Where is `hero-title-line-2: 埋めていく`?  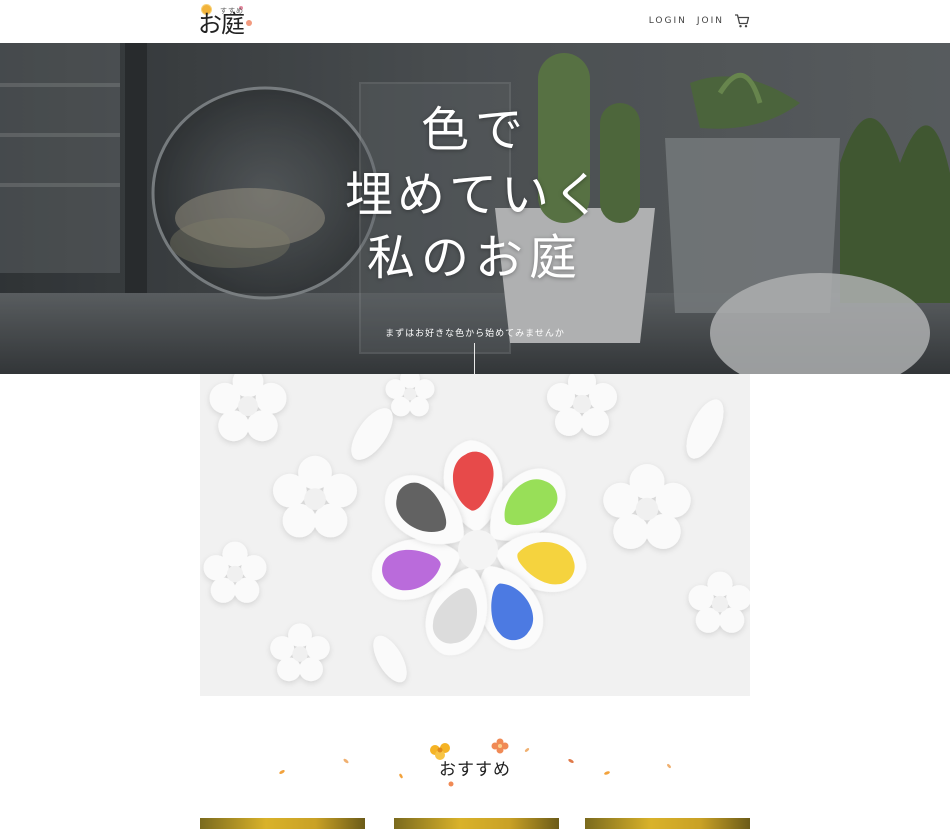 hero-title-line-2: 埋めていく is located at coordinates (474, 195).